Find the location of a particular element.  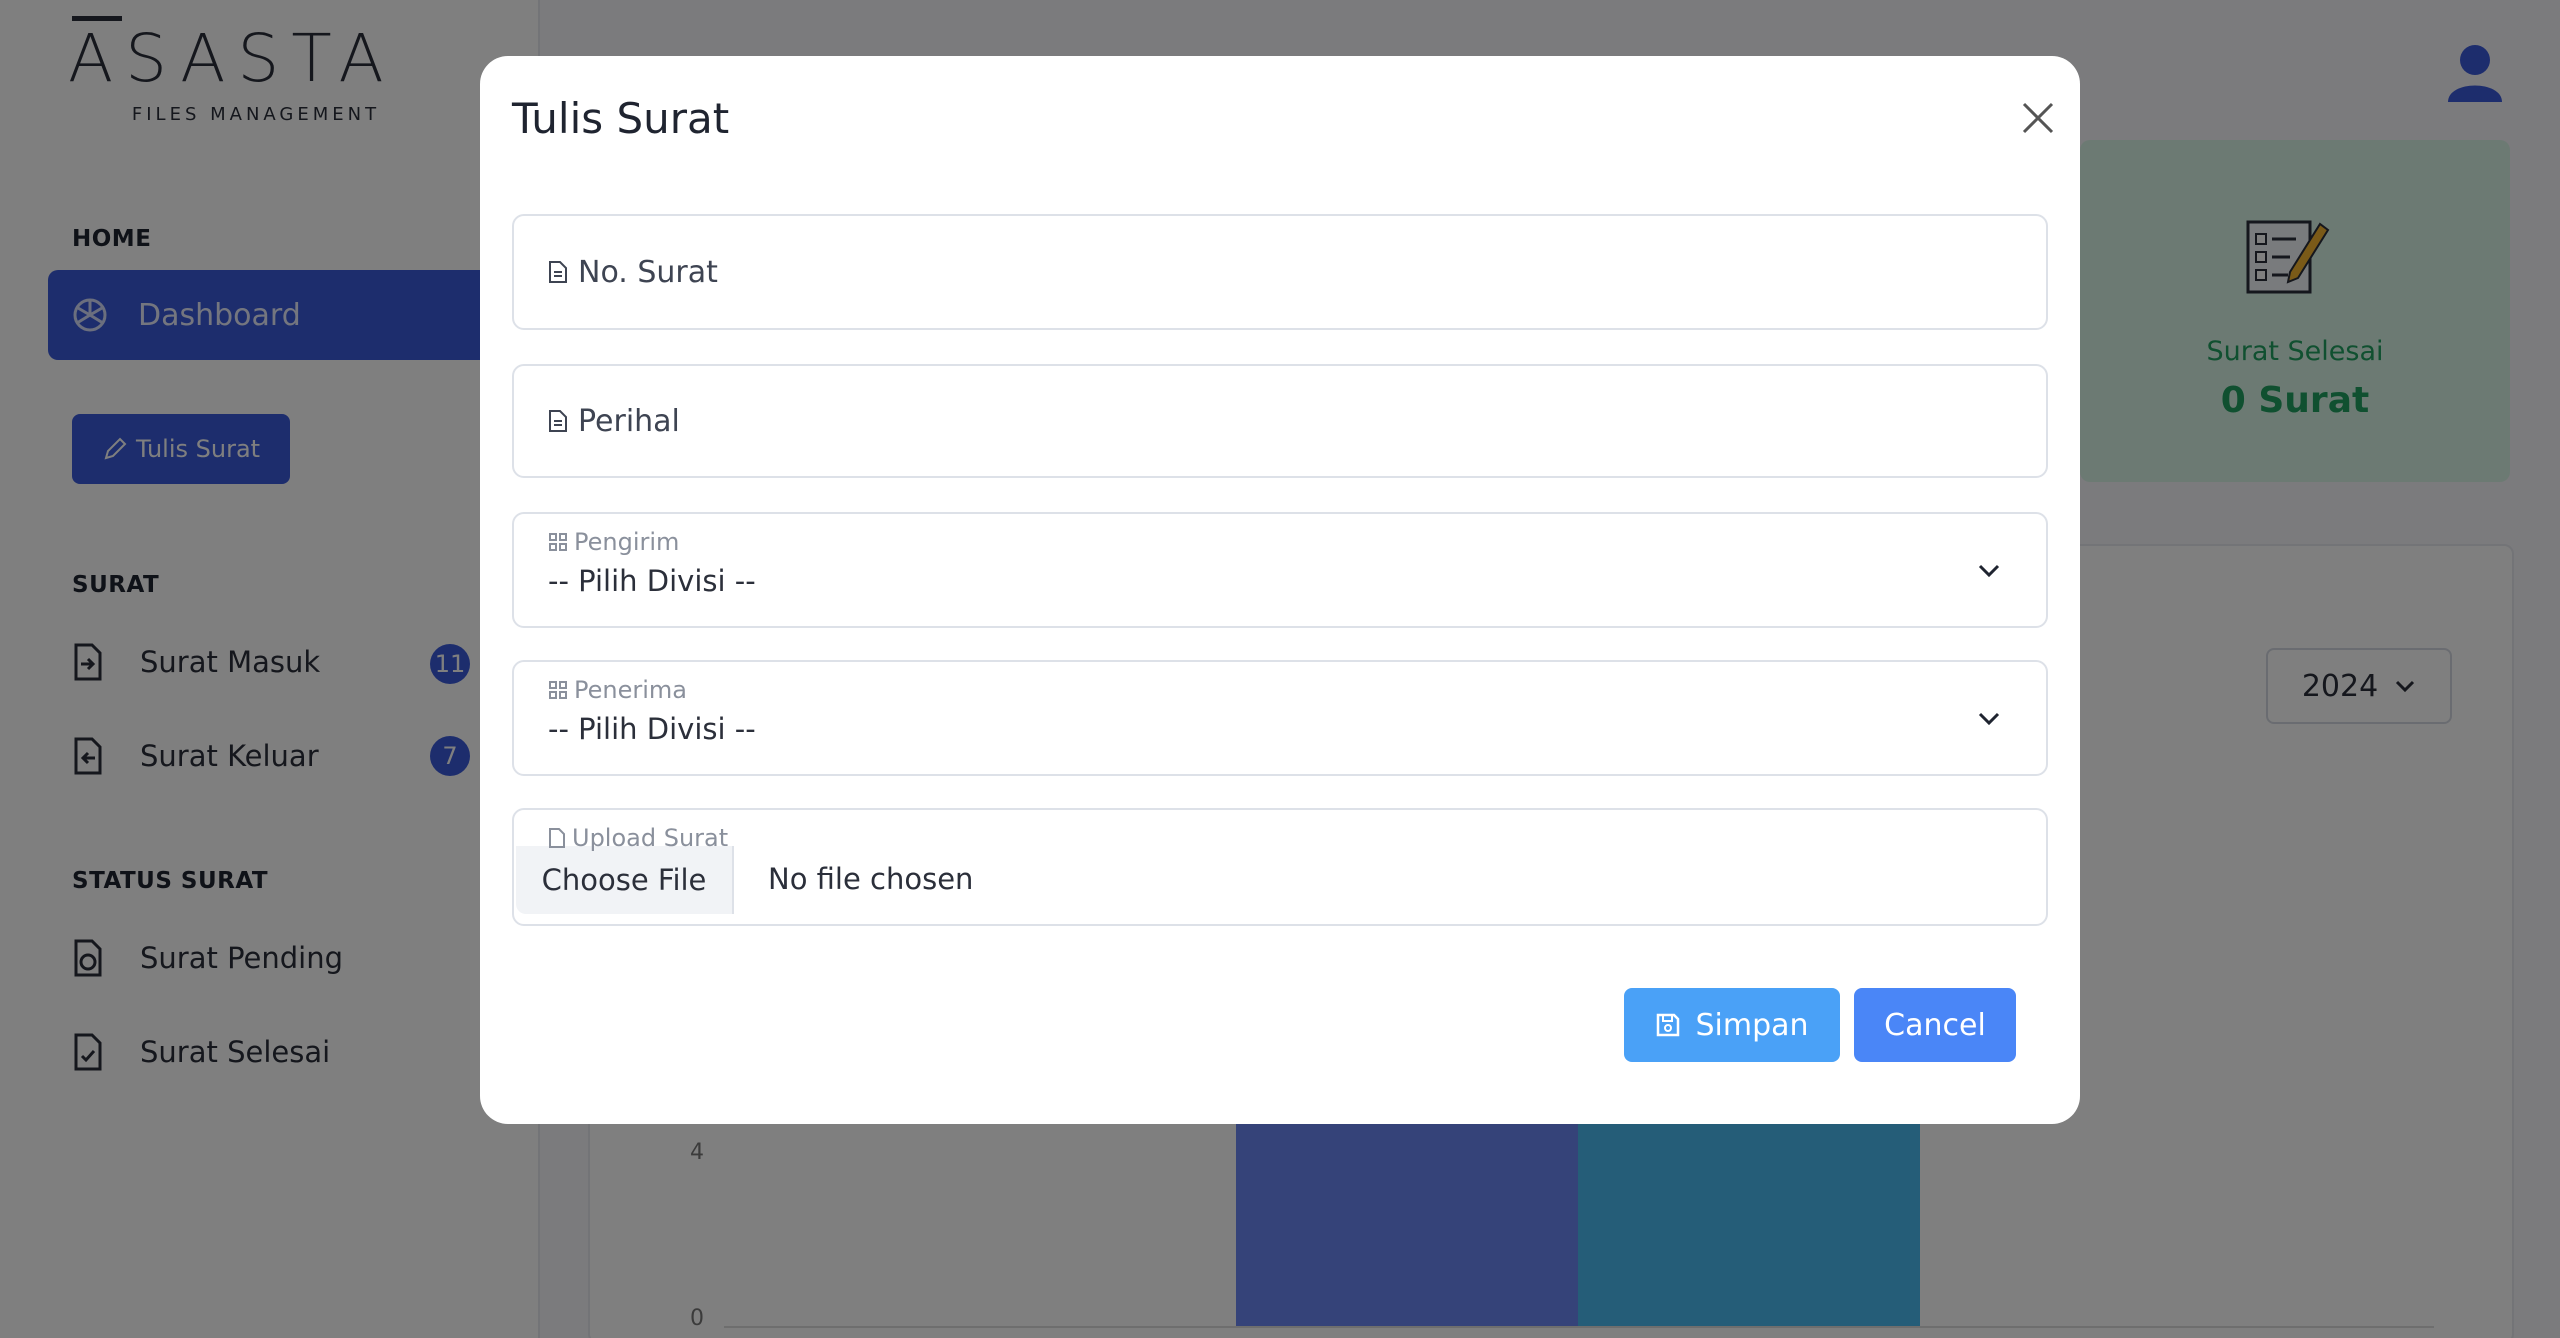

save-icon is located at coordinates (1668, 1025).